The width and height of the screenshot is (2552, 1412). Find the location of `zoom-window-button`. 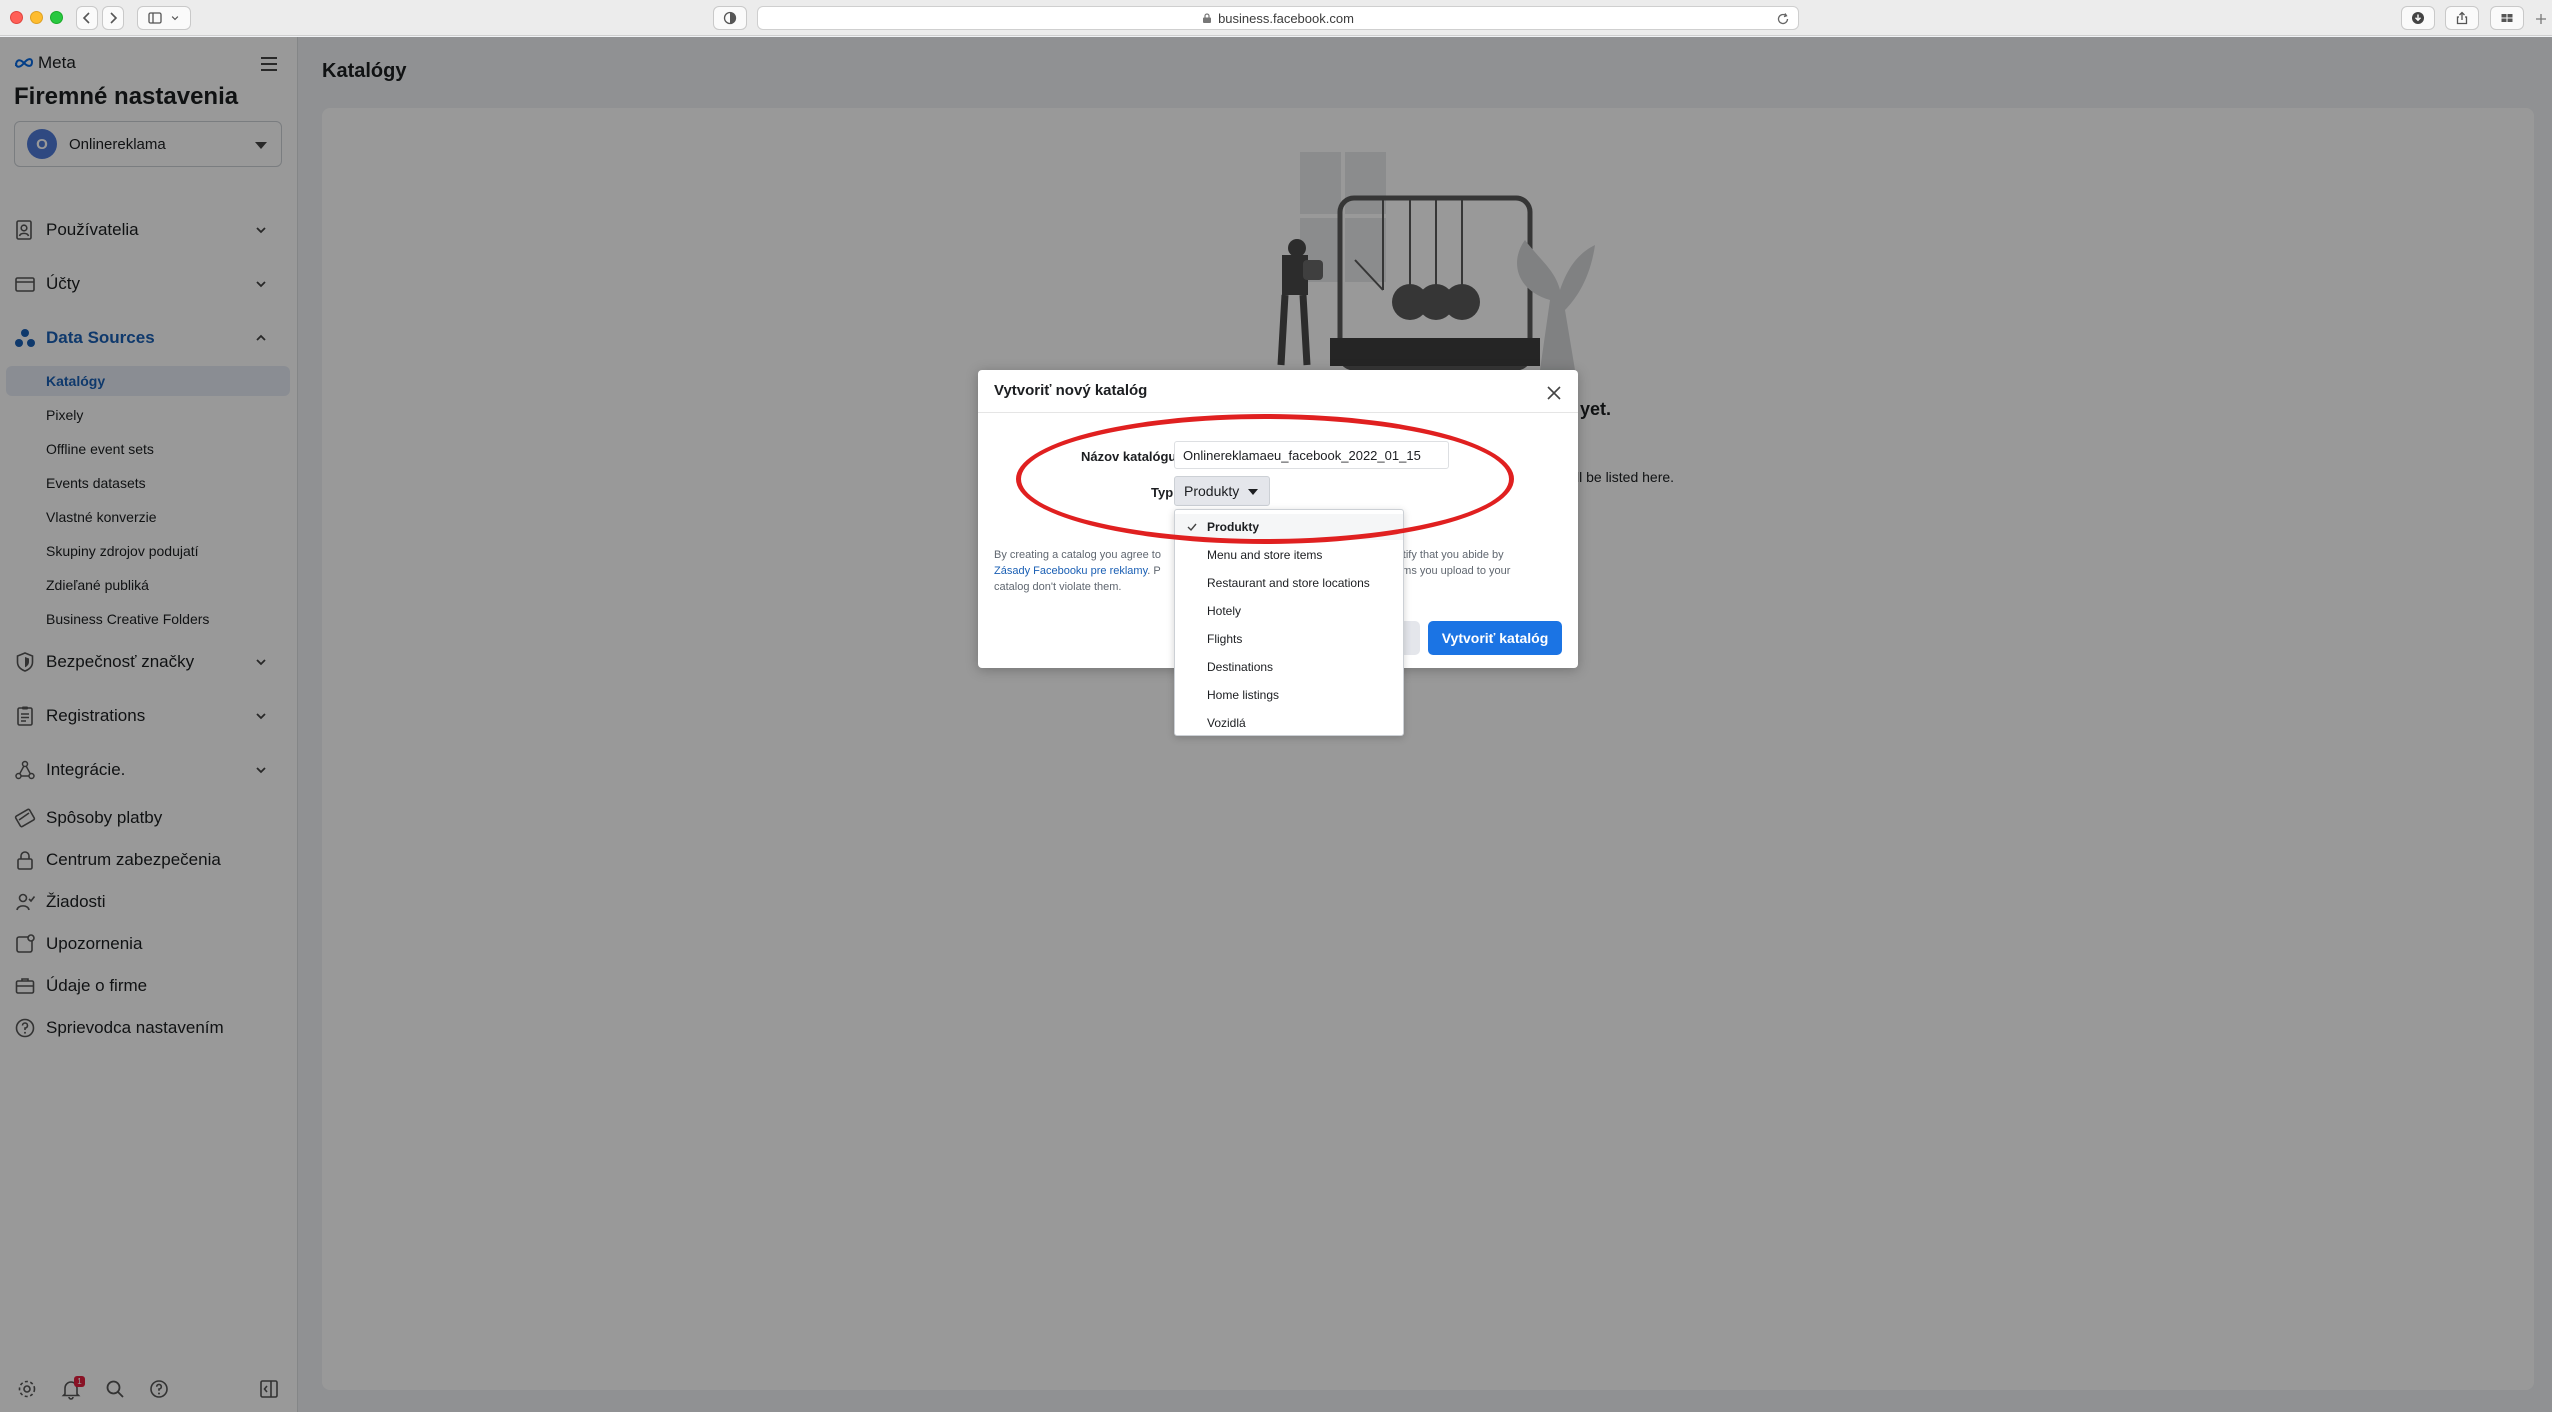

zoom-window-button is located at coordinates (56, 17).